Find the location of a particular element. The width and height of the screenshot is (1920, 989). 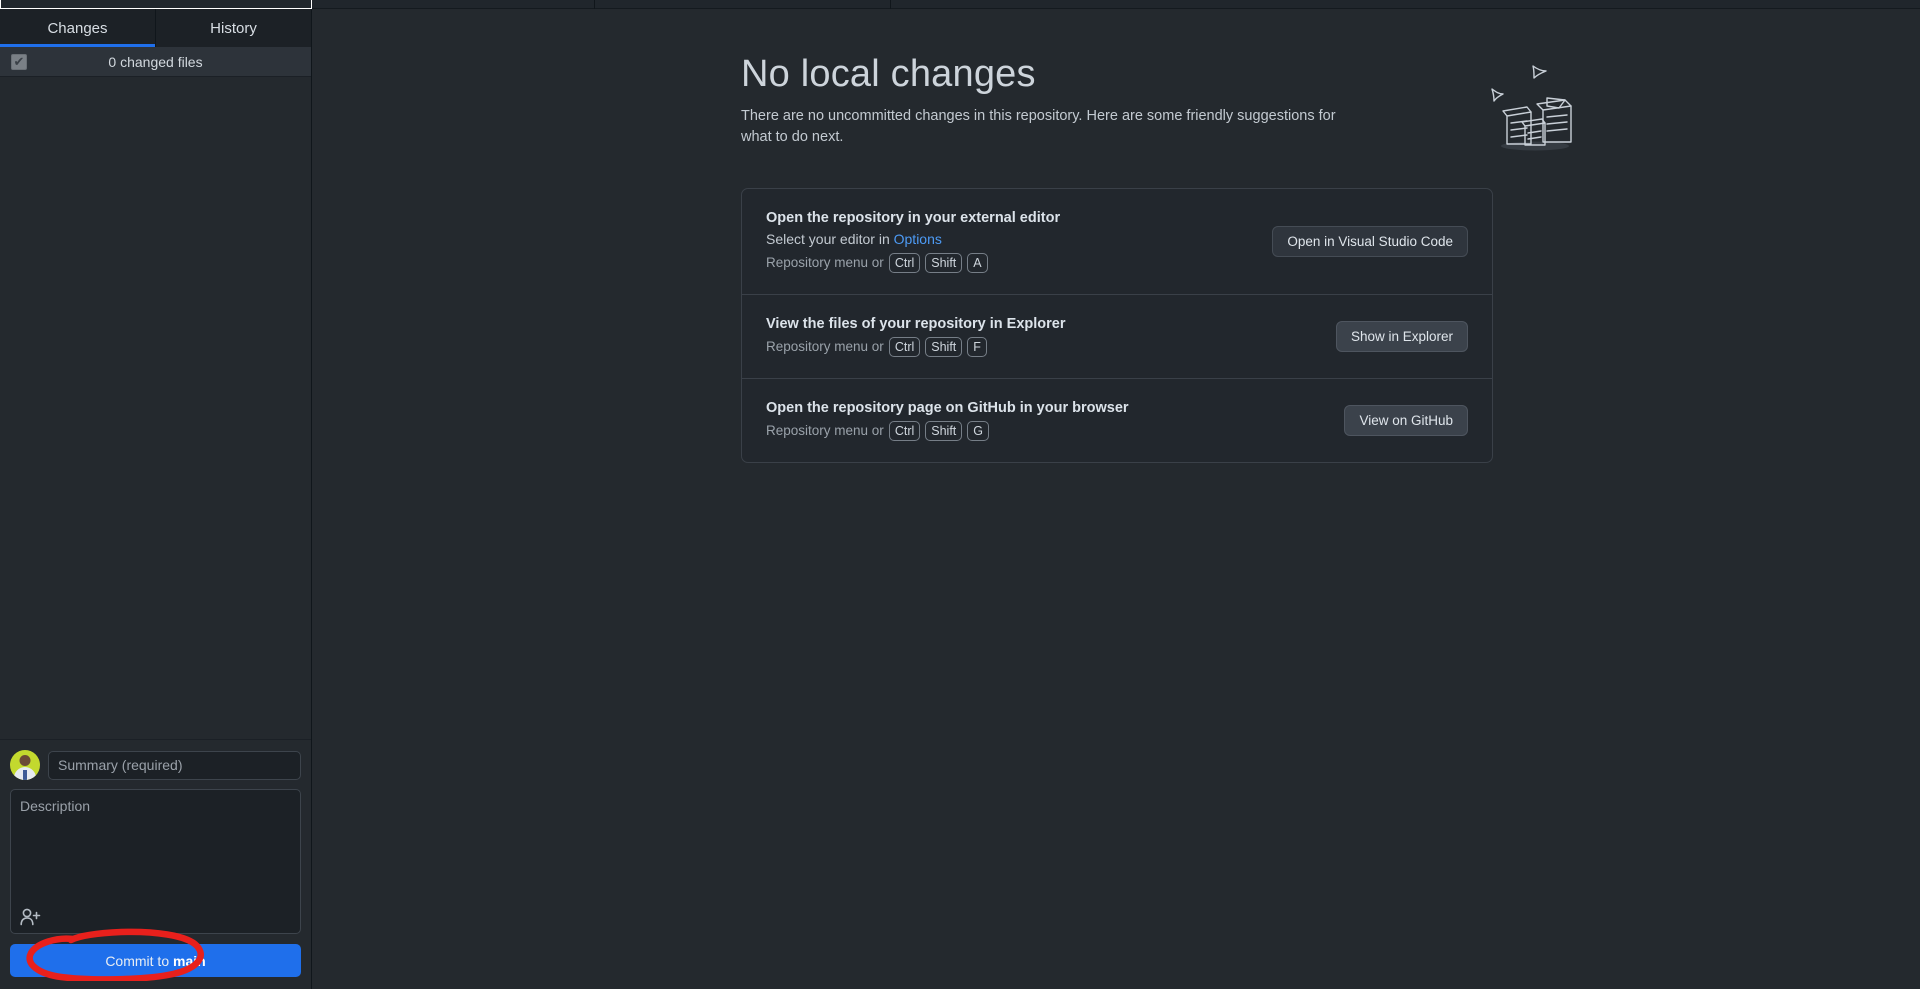

app-toolbar is located at coordinates (960, 4).